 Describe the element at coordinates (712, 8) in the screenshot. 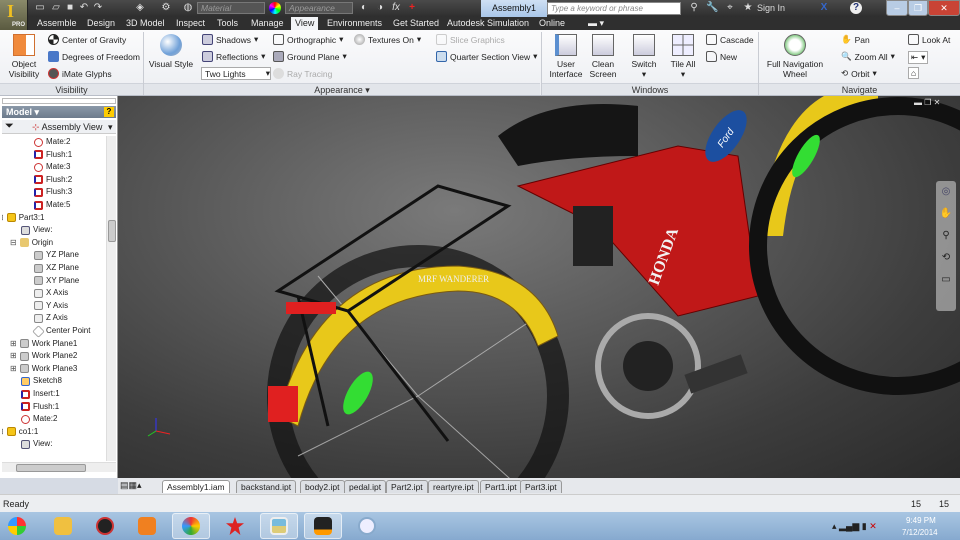

I see `wrench-icon: 🔧` at that location.